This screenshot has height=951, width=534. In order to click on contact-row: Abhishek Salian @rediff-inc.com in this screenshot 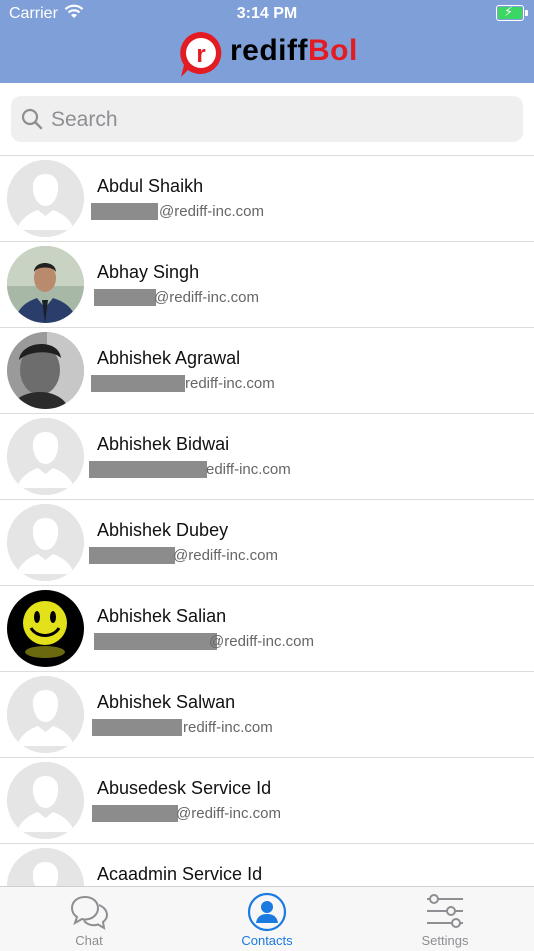, I will do `click(267, 629)`.